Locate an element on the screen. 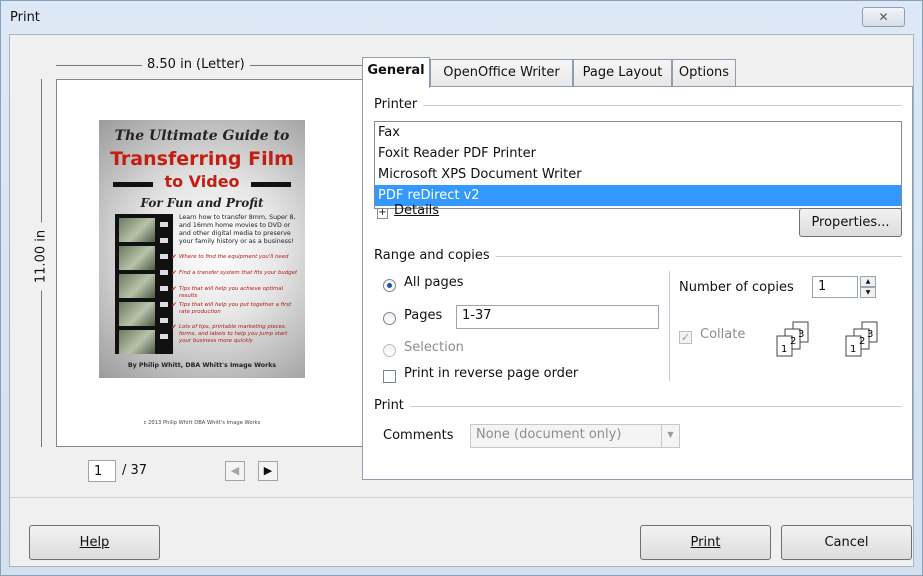  reverse-order-checkbox is located at coordinates (389, 376).